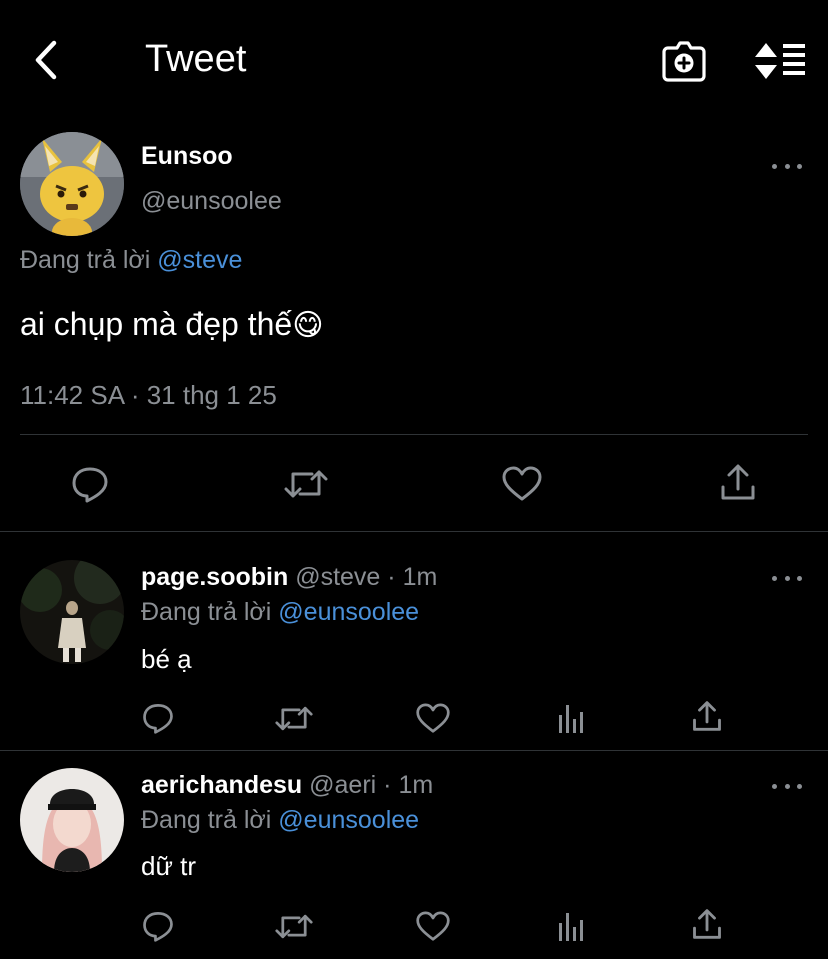 This screenshot has width=828, height=959. What do you see at coordinates (342, 785) in the screenshot?
I see `reply-author-handle: @aeri` at bounding box center [342, 785].